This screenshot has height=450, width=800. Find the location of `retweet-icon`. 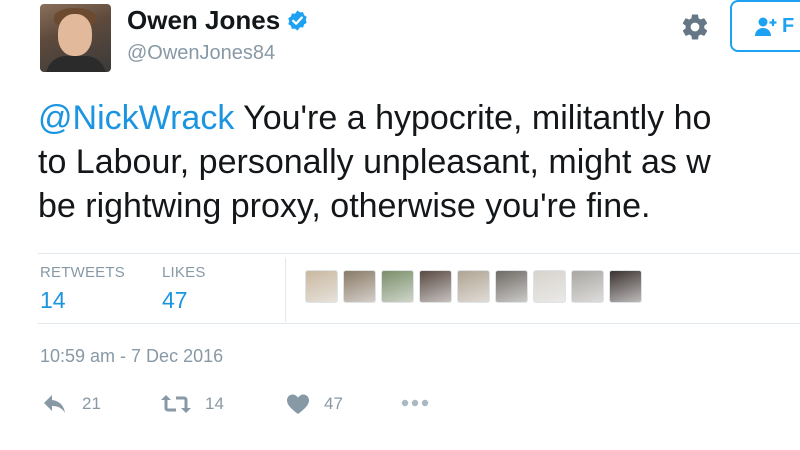

retweet-icon is located at coordinates (176, 404).